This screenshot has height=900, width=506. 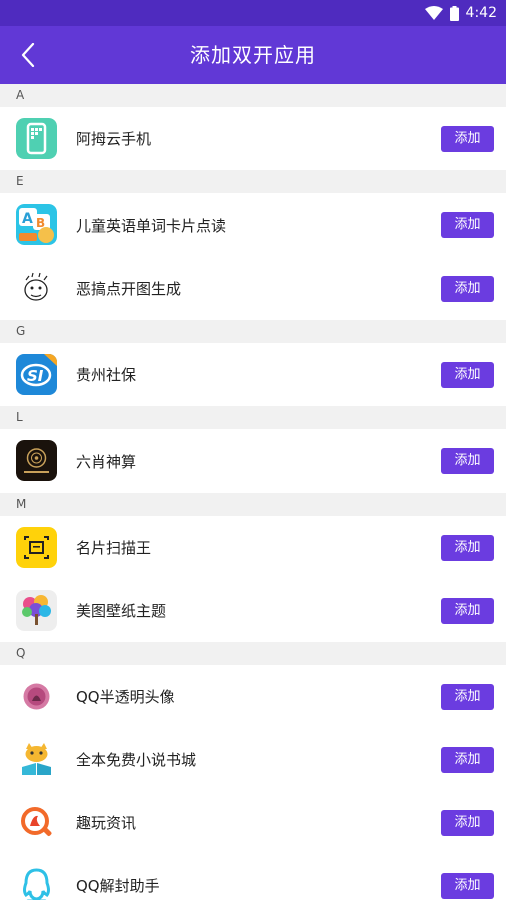 What do you see at coordinates (253, 877) in the screenshot?
I see `list-item: QQ解封助手 添加` at bounding box center [253, 877].